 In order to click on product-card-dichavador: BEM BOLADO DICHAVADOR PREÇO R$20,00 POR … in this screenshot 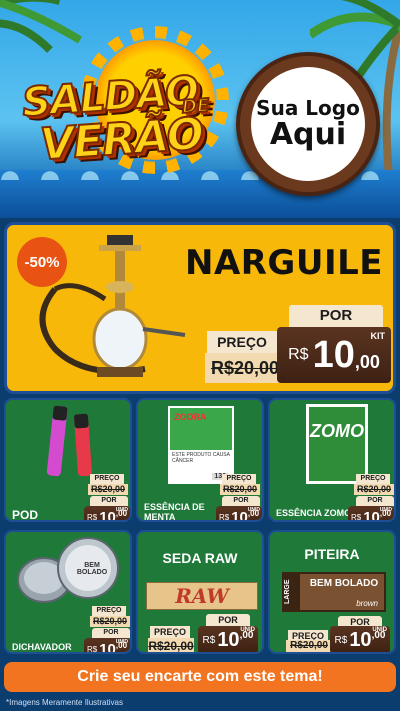, I will do `click(68, 592)`.